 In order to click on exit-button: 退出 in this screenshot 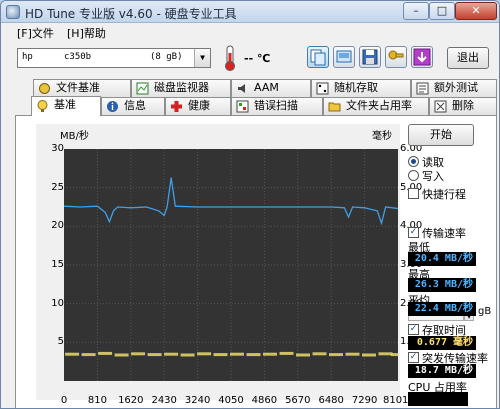, I will do `click(468, 58)`.